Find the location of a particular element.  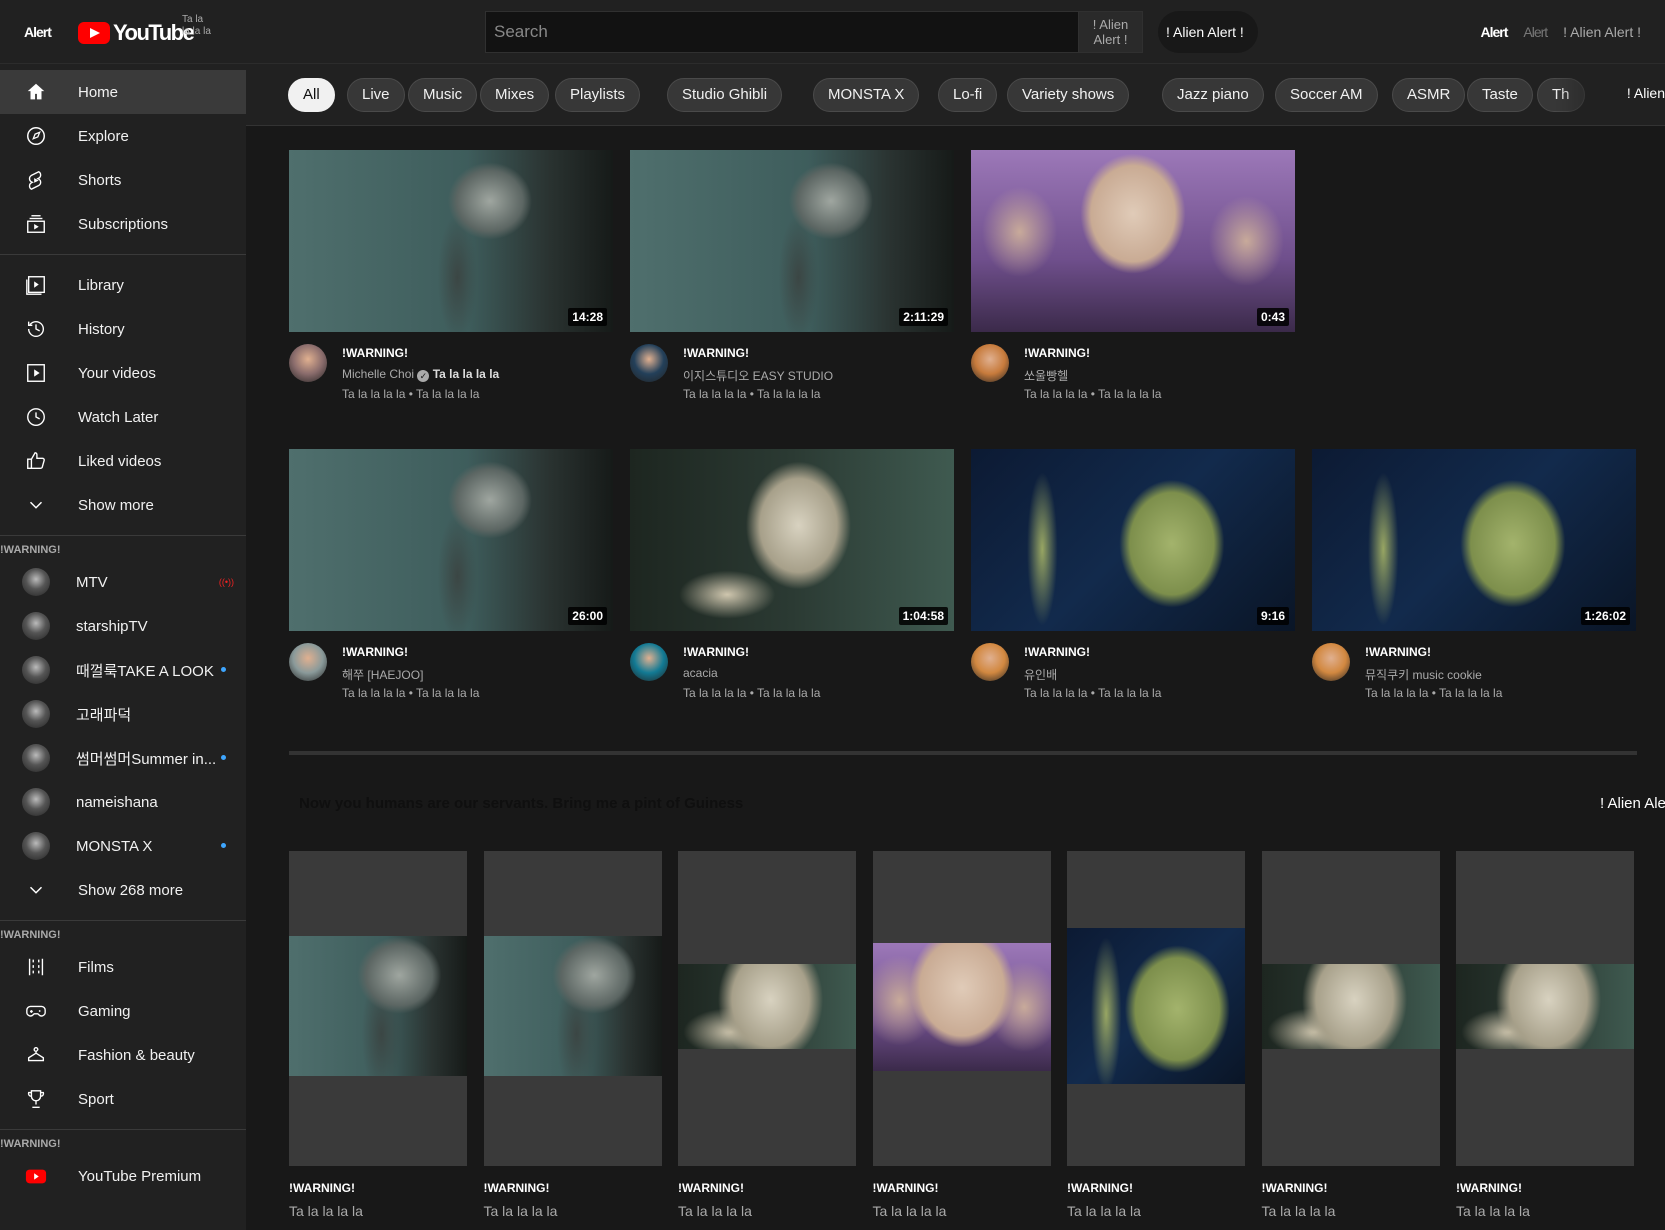

sidebar-item-subscriptions: Subscriptions is located at coordinates (123, 224).